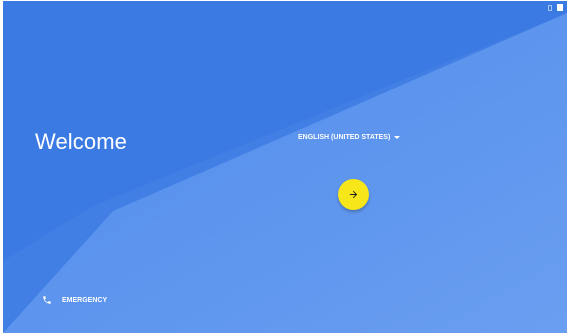 The image size is (567, 335). I want to click on arrow-right-icon, so click(353, 194).